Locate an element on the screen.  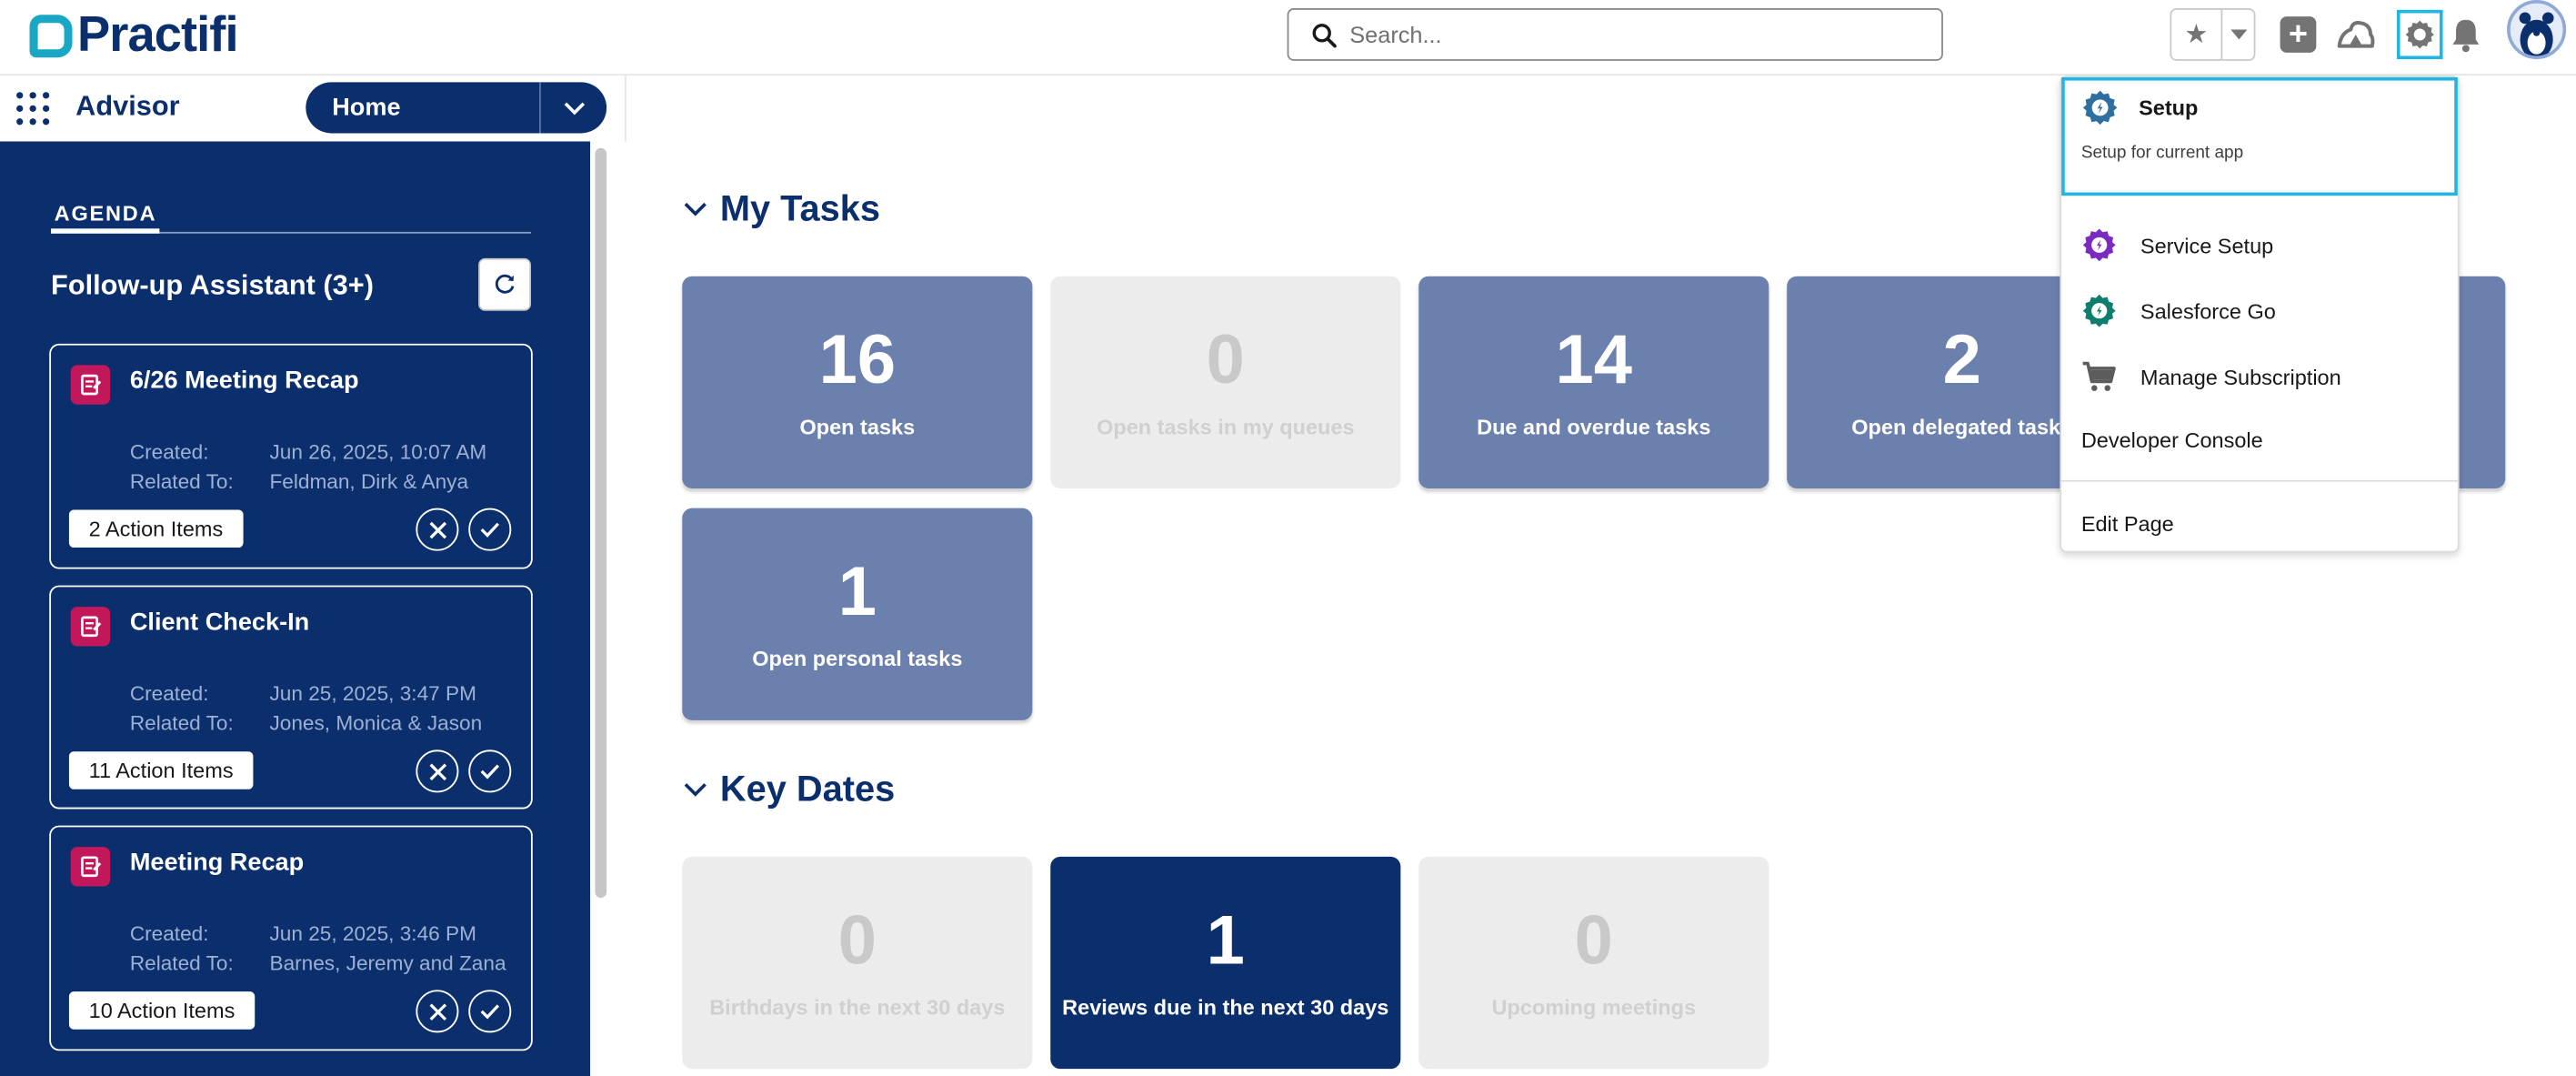
user-avatar is located at coordinates (2537, 30).